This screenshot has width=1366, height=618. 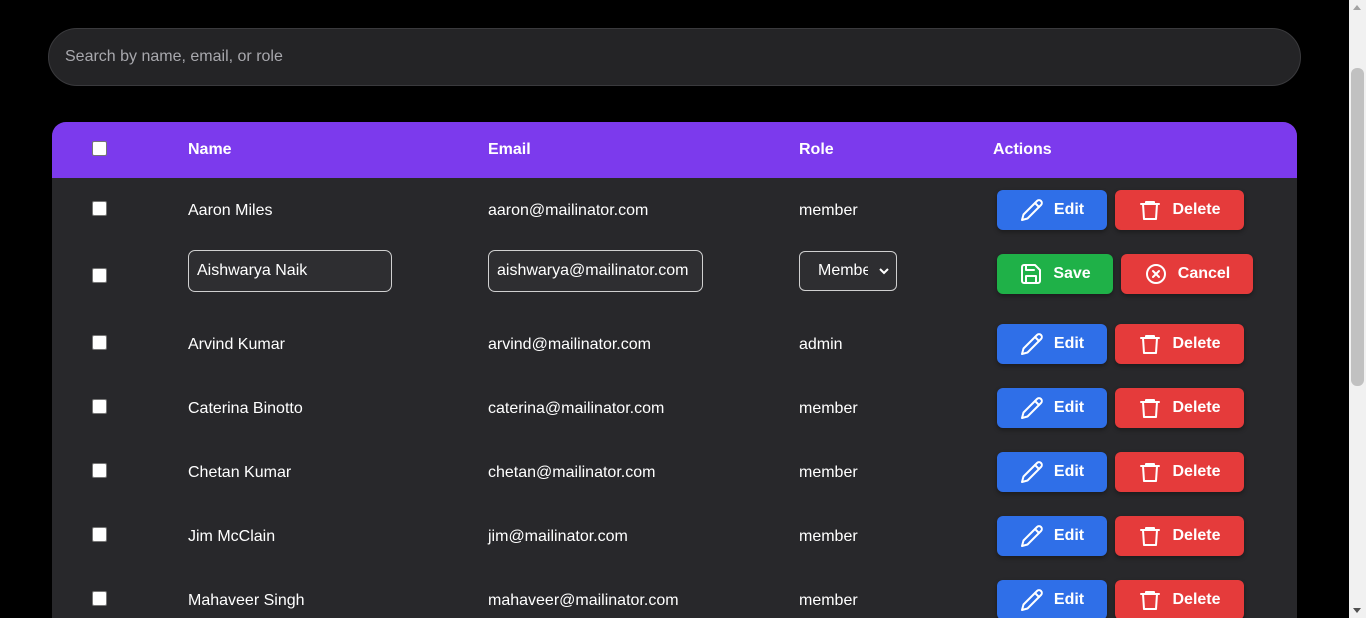 What do you see at coordinates (1022, 149) in the screenshot?
I see `header-actions: Actions` at bounding box center [1022, 149].